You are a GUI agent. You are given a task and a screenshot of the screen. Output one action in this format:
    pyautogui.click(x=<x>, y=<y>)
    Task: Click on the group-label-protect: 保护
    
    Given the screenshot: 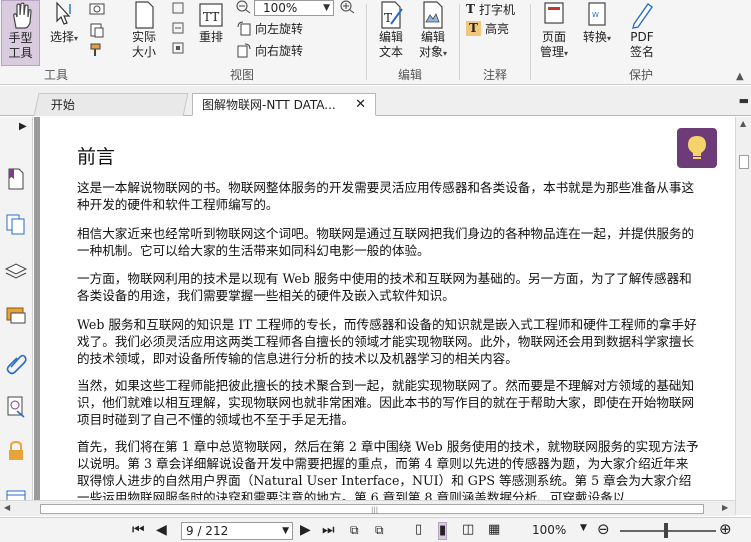 What is the action you would take?
    pyautogui.click(x=641, y=75)
    